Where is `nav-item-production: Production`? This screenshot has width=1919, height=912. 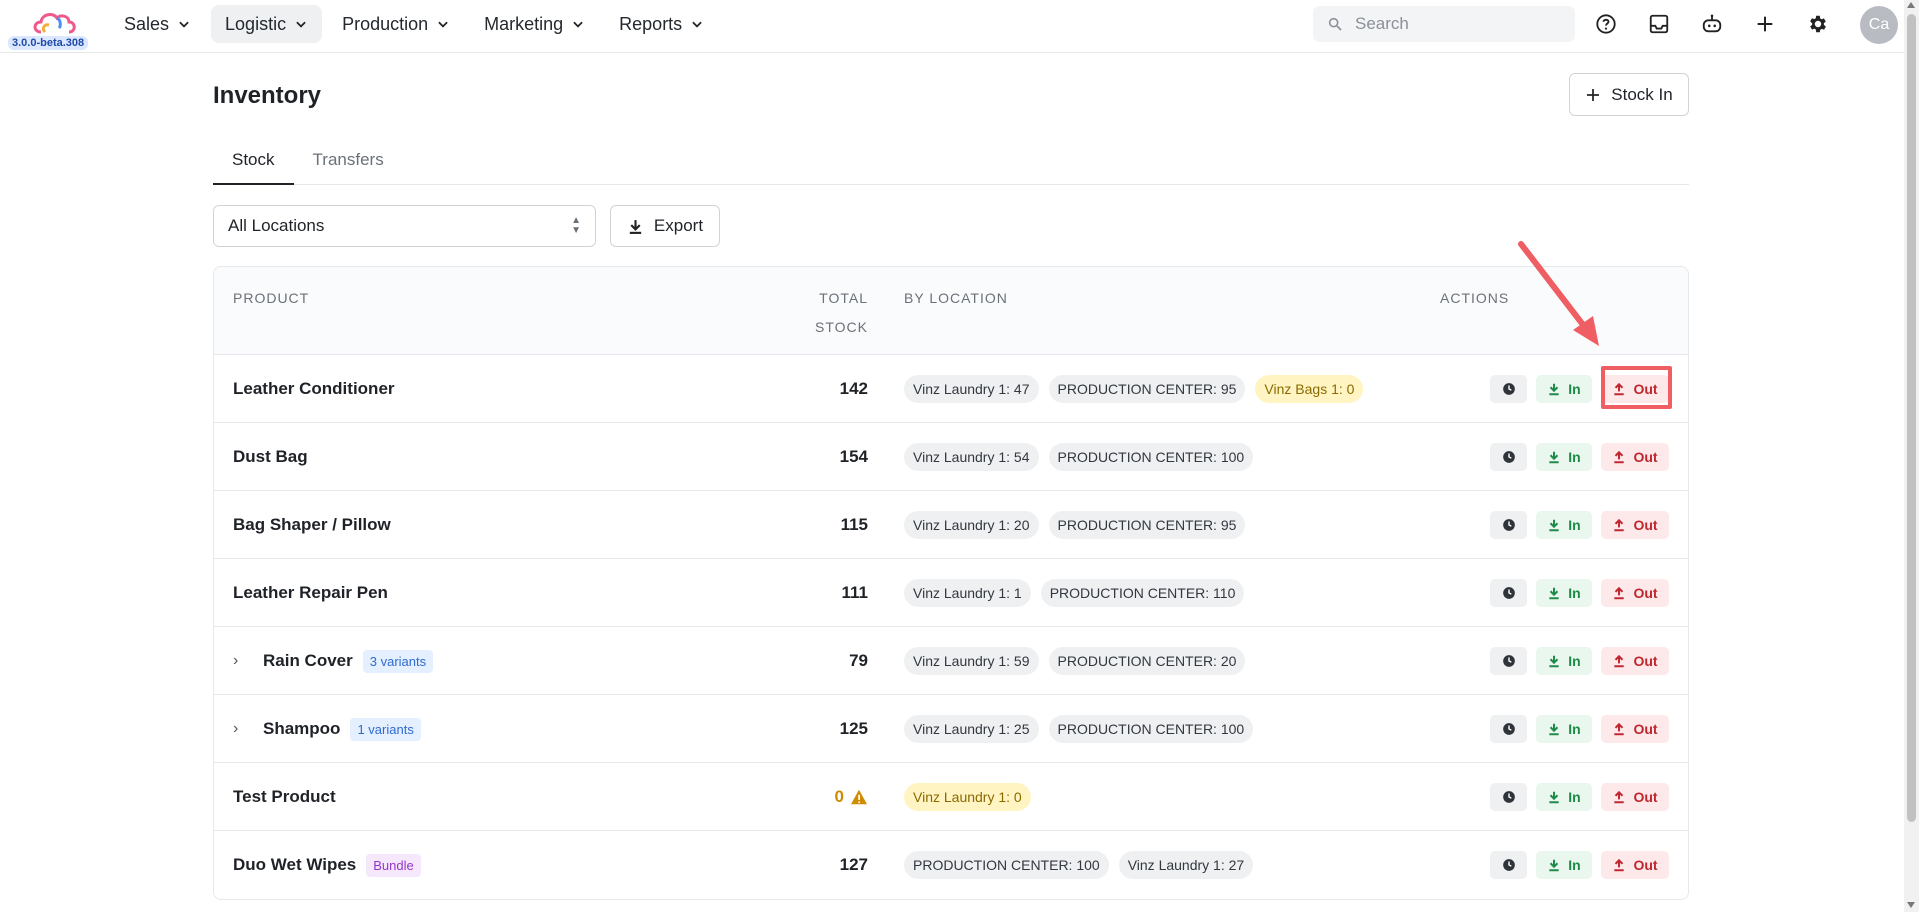
nav-item-production: Production is located at coordinates (396, 24).